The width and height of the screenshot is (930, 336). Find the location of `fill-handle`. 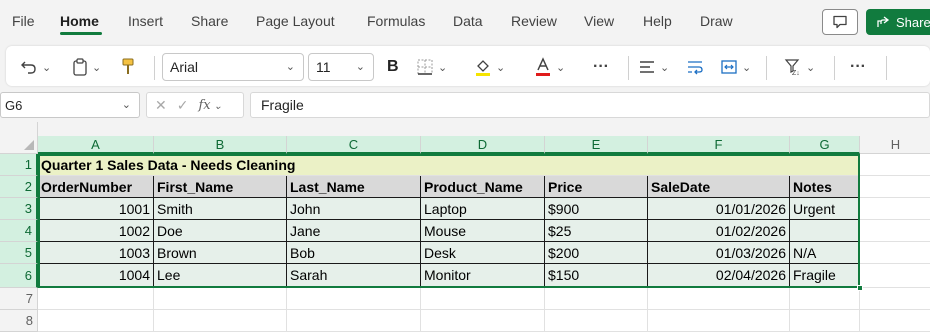

fill-handle is located at coordinates (860, 288).